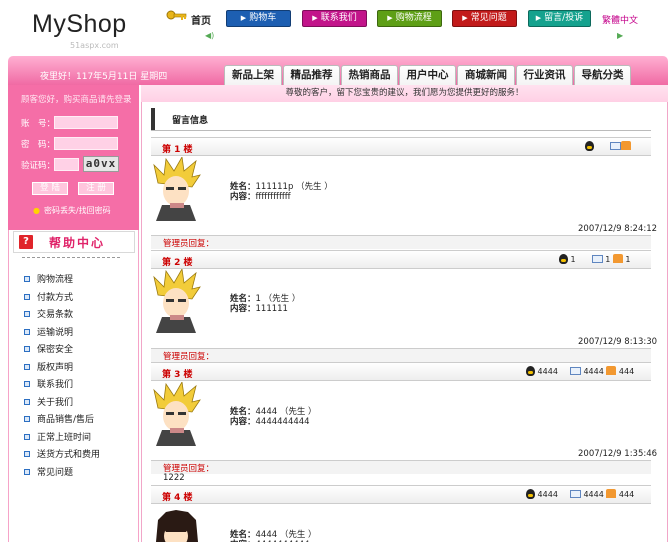 Image resolution: width=672 pixels, height=542 pixels. I want to click on help-item-after-sales: 商品销售/售后, so click(59, 418).